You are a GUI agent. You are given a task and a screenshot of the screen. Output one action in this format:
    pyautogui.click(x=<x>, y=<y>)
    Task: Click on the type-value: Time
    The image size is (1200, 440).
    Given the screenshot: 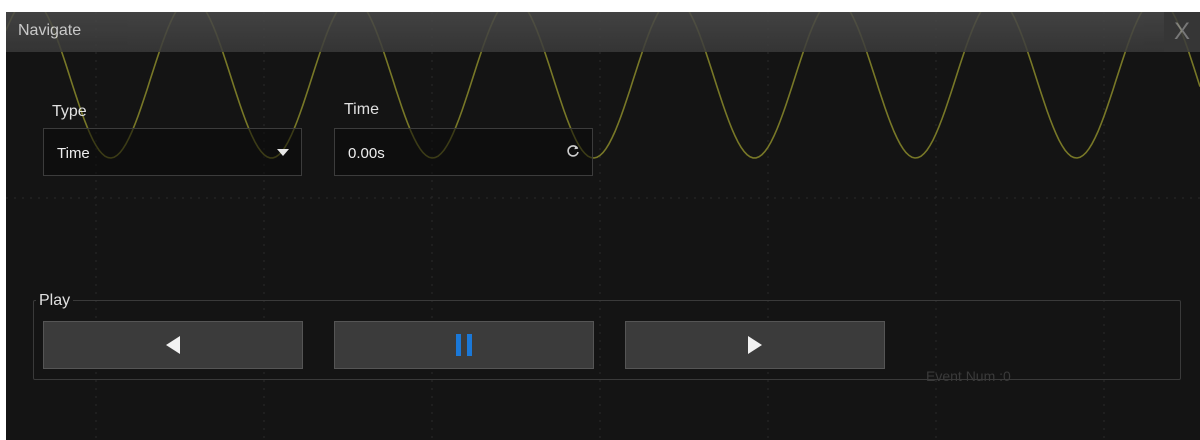 What is the action you would take?
    pyautogui.click(x=73, y=153)
    